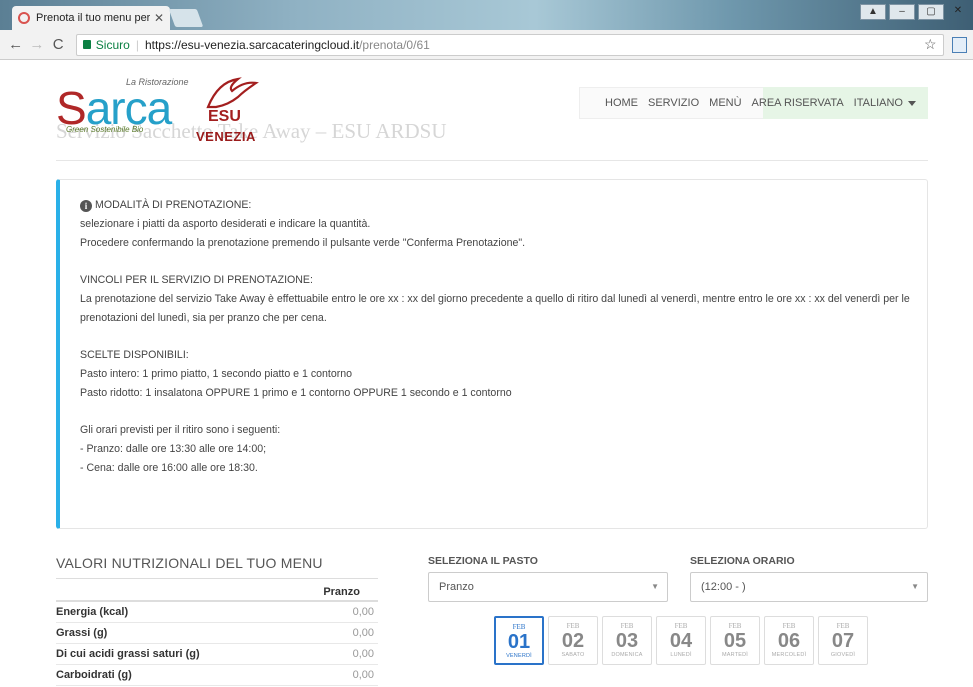  What do you see at coordinates (902, 12) in the screenshot?
I see `minimize-icon: –` at bounding box center [902, 12].